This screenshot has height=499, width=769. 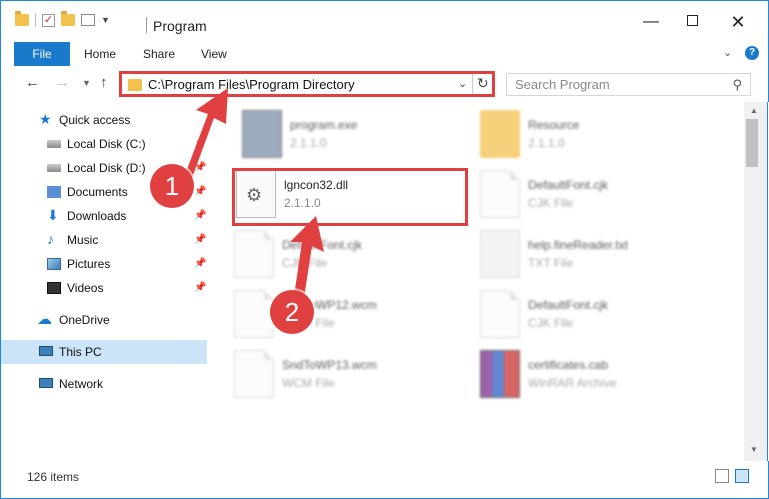 I want to click on window-title: Program, so click(x=180, y=26).